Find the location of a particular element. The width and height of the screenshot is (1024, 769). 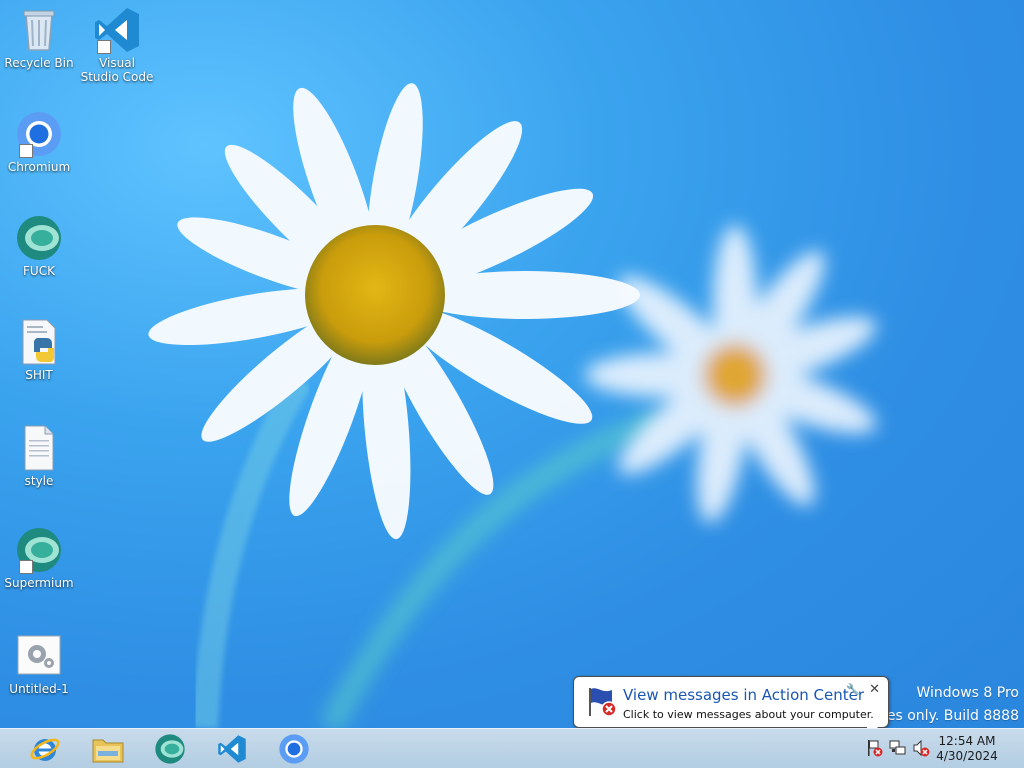

clock-date: 4/30/2024 is located at coordinates (967, 756).